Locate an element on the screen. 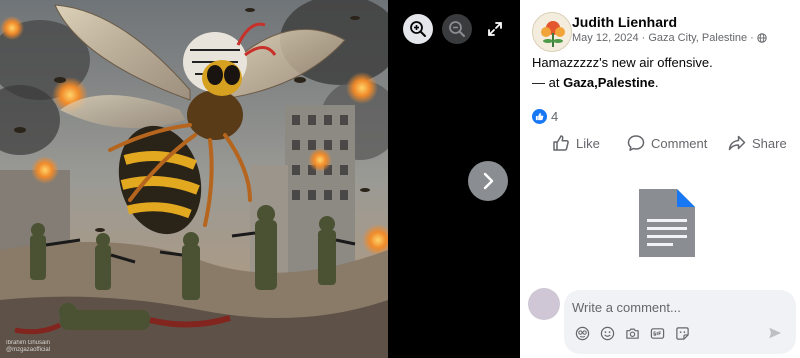 The height and width of the screenshot is (358, 800). post-caption: Hamazzzzz's new air offensive. is located at coordinates (622, 62).